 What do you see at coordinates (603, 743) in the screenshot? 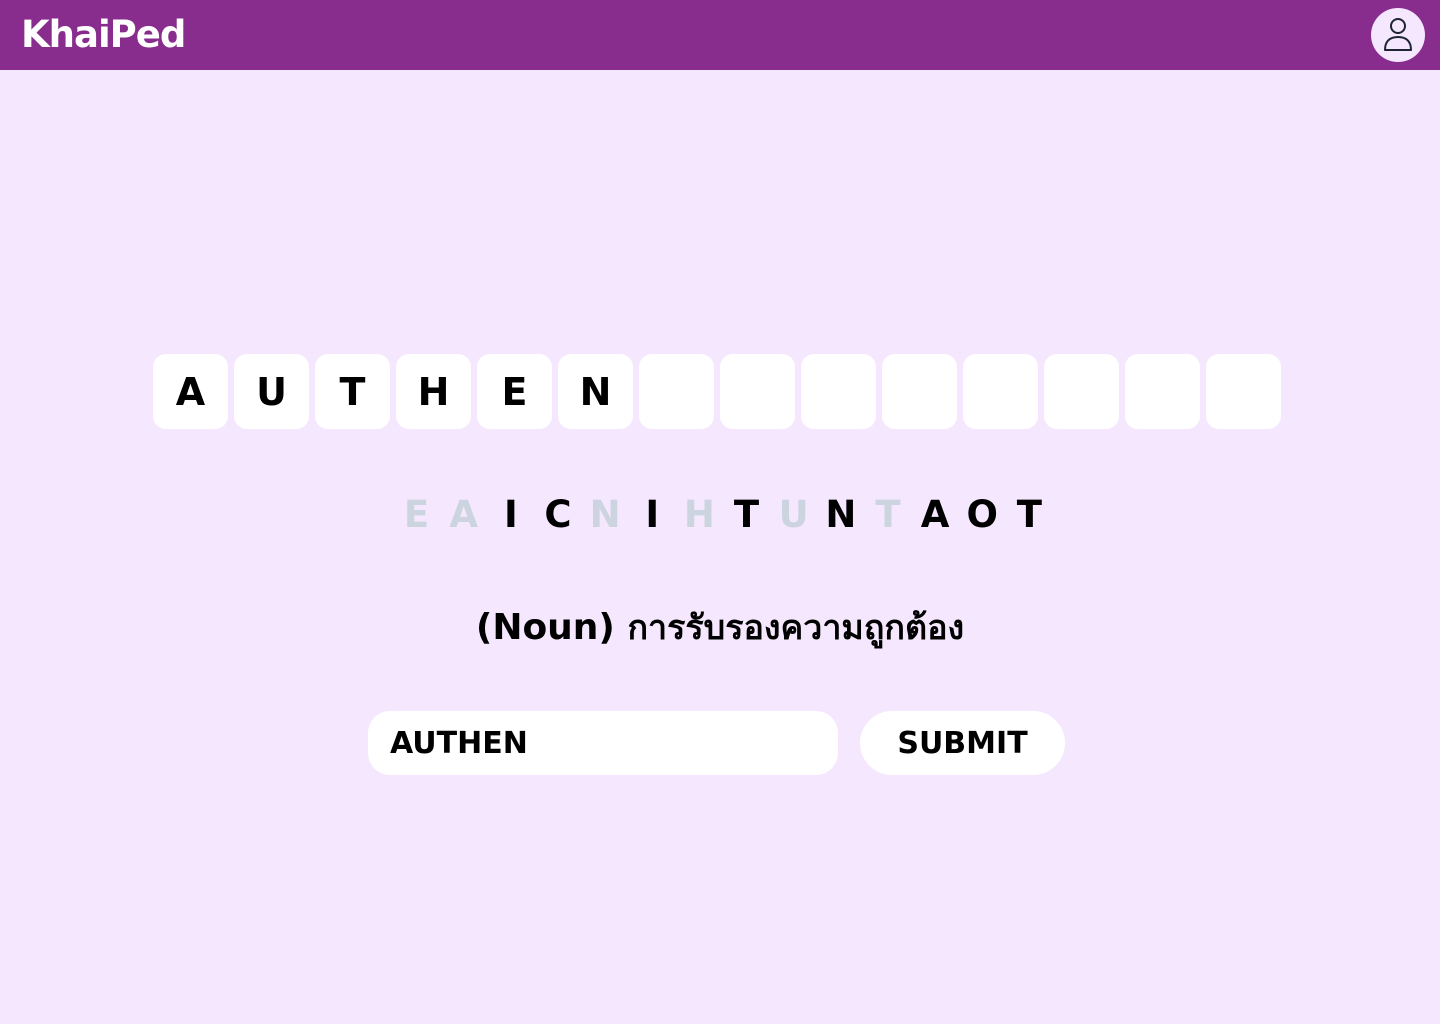
I see `answer-input` at bounding box center [603, 743].